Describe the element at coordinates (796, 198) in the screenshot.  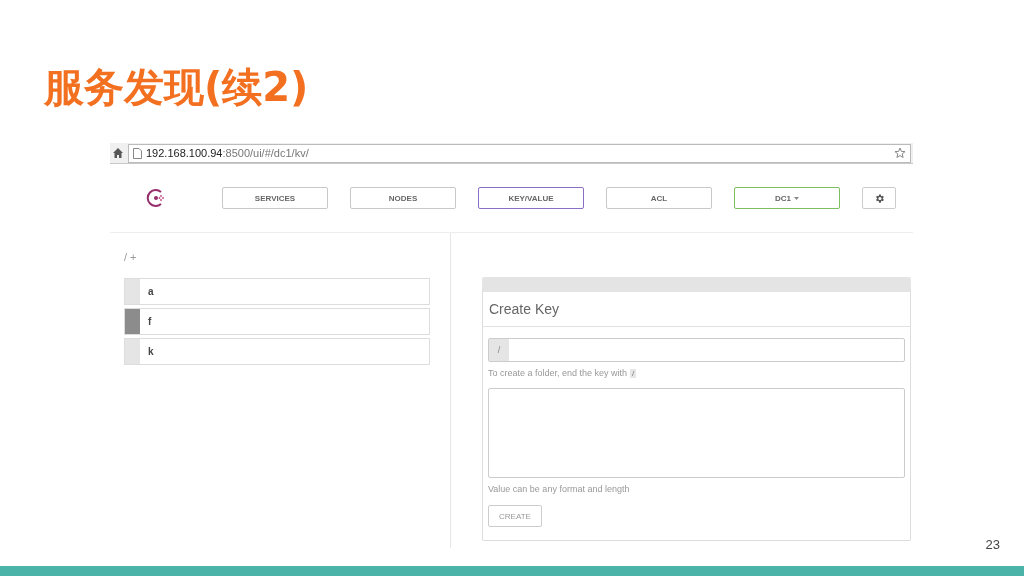
I see `caret-icon` at that location.